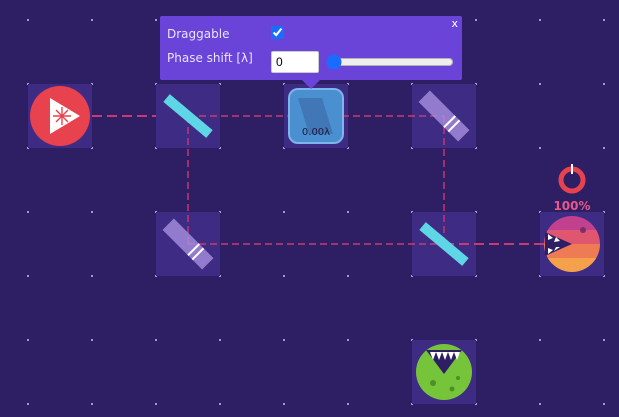 The image size is (619, 417). What do you see at coordinates (210, 58) in the screenshot?
I see `phase-shift-label: Phase shift [λ]` at bounding box center [210, 58].